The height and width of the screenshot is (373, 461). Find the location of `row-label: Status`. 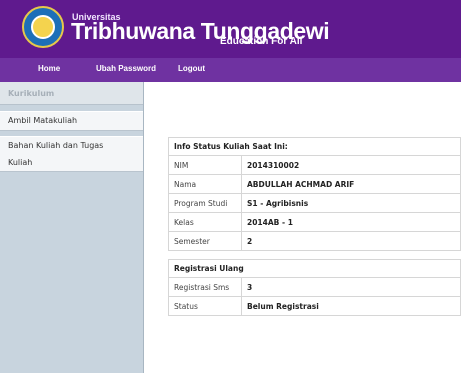

row-label: Status is located at coordinates (205, 306).